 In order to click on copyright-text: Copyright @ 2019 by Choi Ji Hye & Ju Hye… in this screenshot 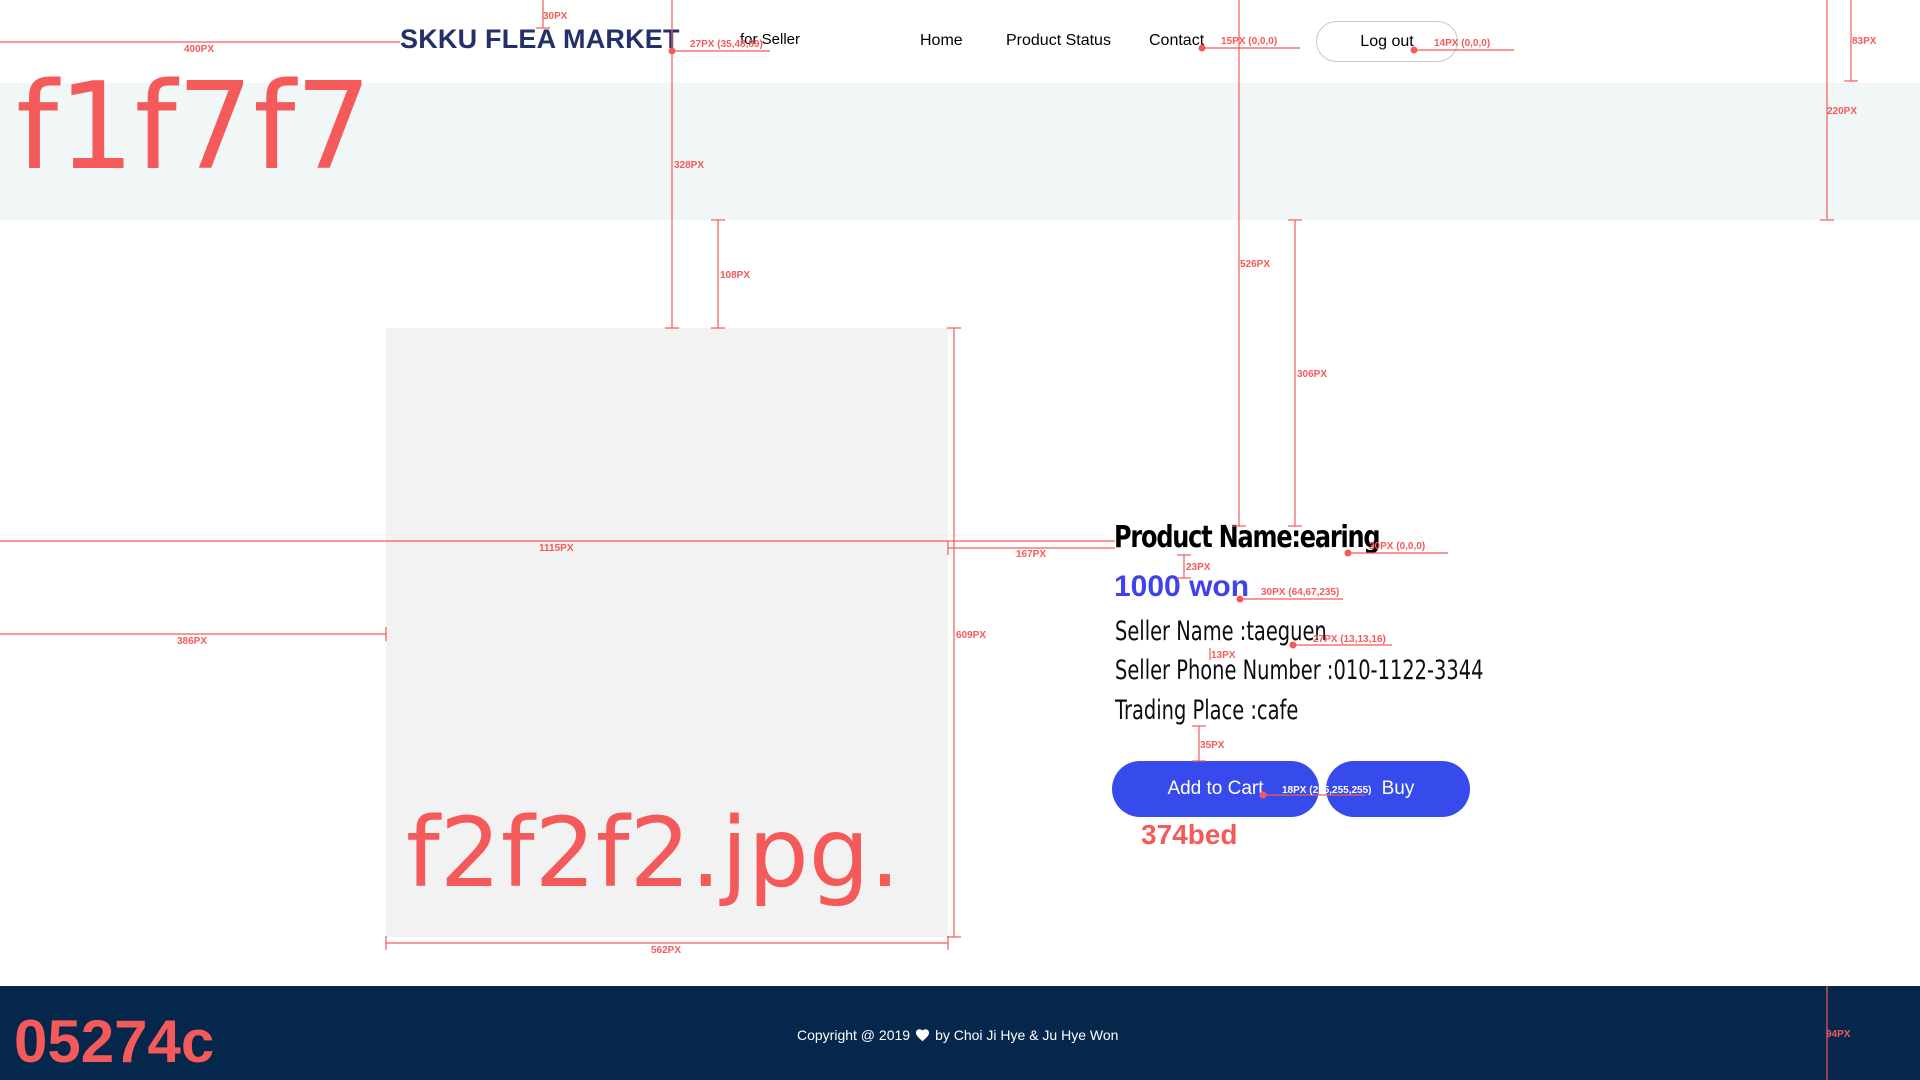, I will do `click(957, 1035)`.